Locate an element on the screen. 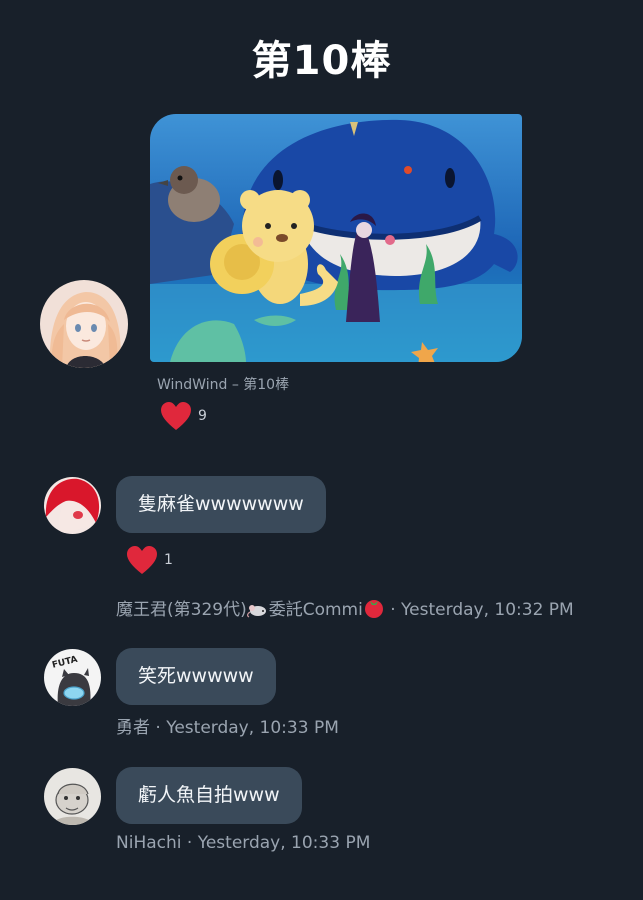  comment-bubble: 虧人魚自拍www is located at coordinates (209, 795).